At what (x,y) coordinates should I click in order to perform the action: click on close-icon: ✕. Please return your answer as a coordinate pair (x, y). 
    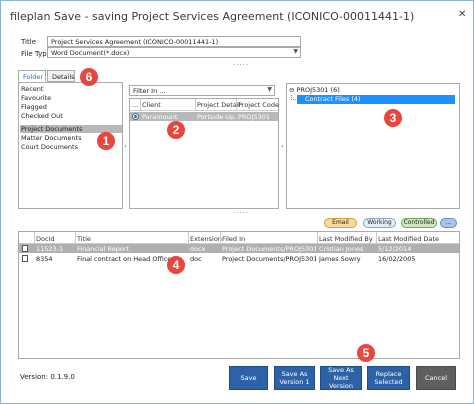
    Looking at the image, I should click on (462, 14).